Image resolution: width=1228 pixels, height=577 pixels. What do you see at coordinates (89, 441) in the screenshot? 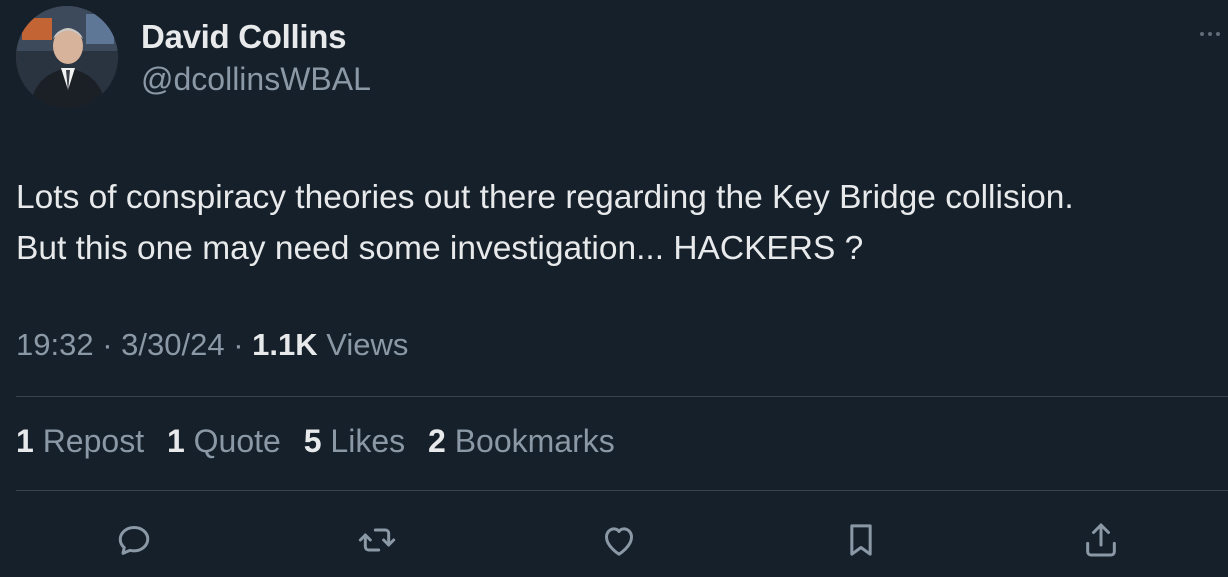
I see `stat-label: Repost` at bounding box center [89, 441].